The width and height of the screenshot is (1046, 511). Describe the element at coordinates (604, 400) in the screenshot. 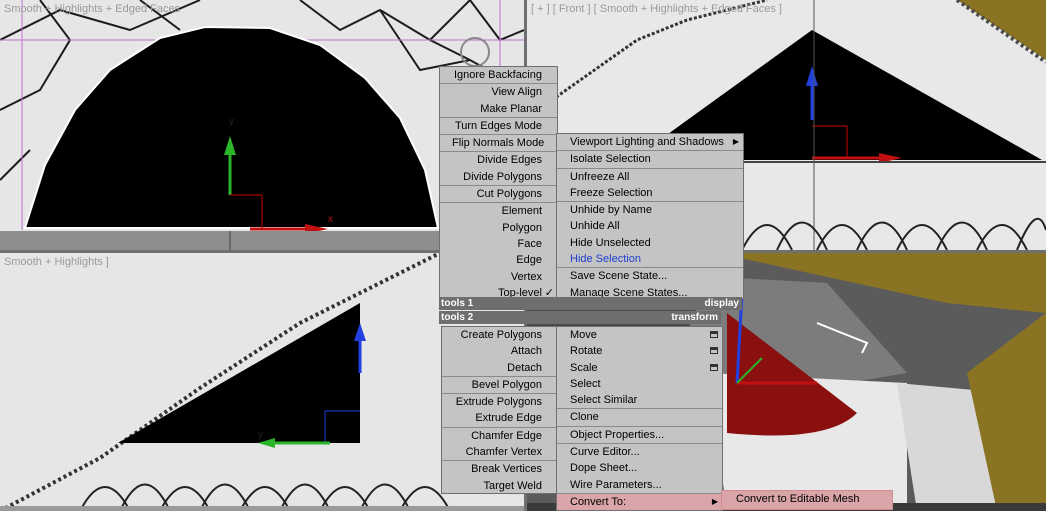

I see `menu-item-label: Select Similar` at that location.